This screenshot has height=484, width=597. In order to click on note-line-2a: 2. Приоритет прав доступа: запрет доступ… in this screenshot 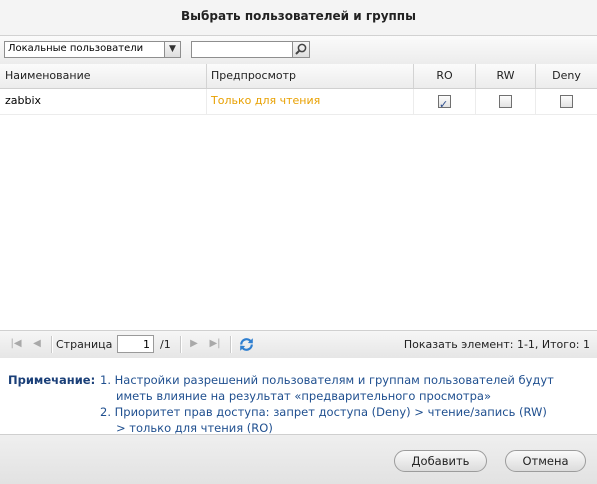, I will do `click(323, 412)`.